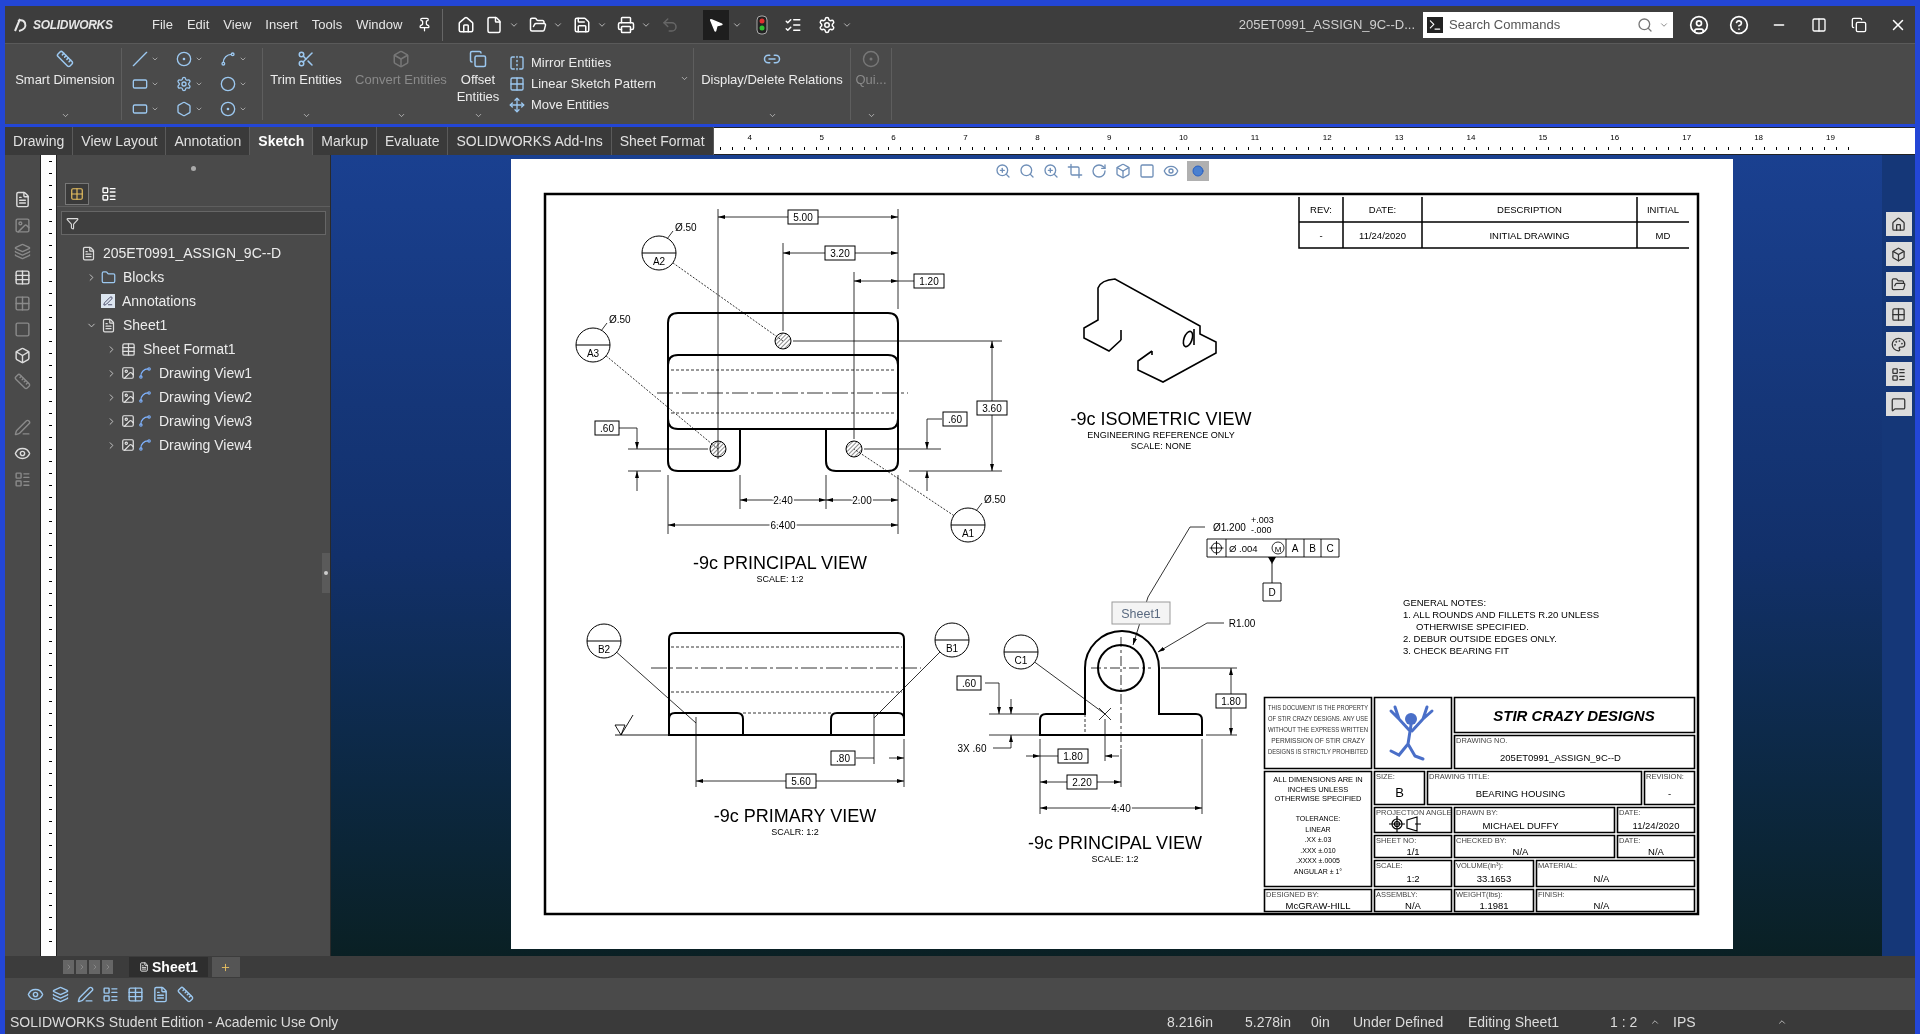 The height and width of the screenshot is (1034, 1920). Describe the element at coordinates (22, 199) in the screenshot. I see `note-icon` at that location.